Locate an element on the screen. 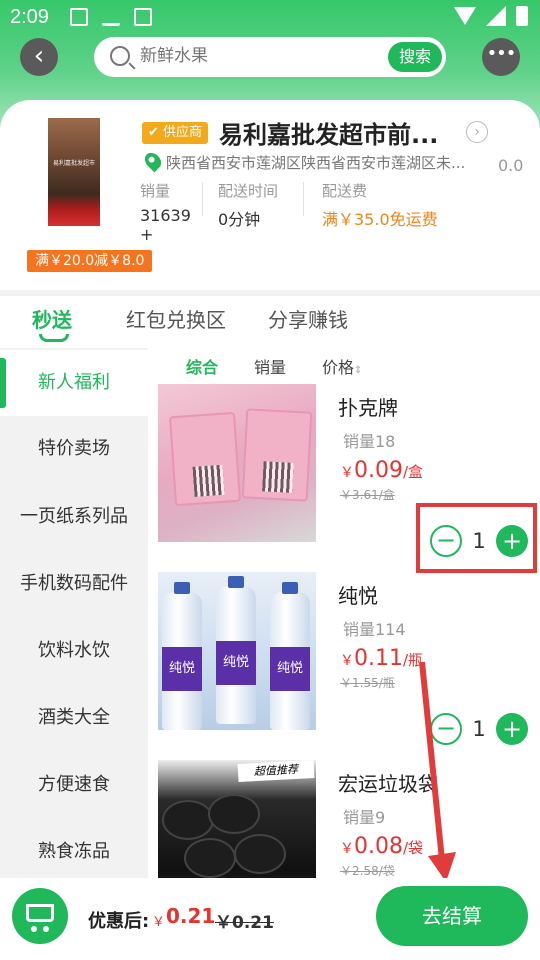 Image resolution: width=540 pixels, height=960 pixels. total-original-price: ￥0.21 is located at coordinates (244, 923).